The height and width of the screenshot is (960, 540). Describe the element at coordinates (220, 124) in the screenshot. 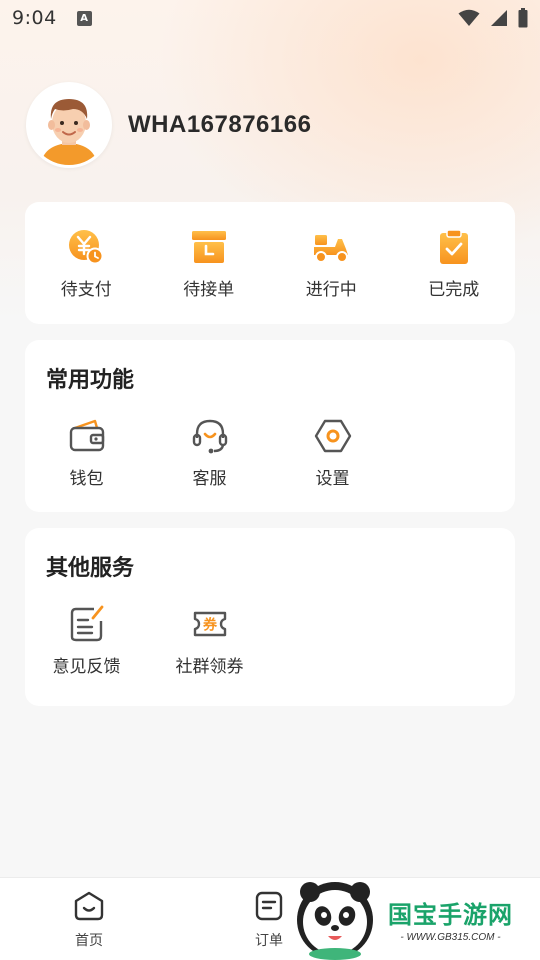

I see `username: WHA167876166` at that location.